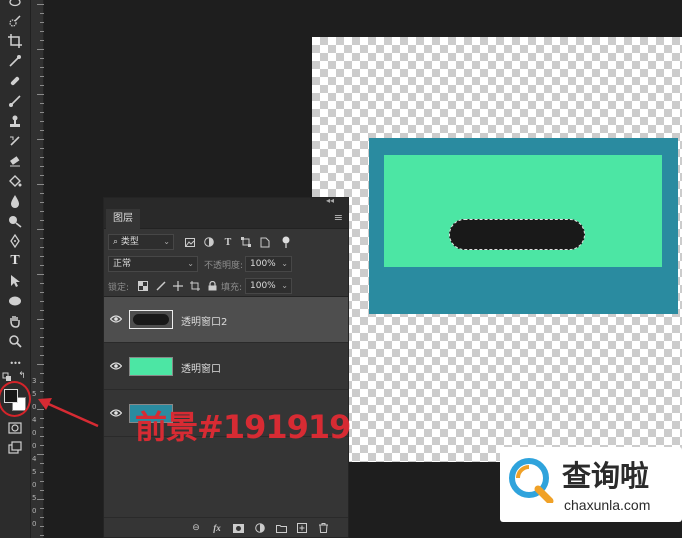 This screenshot has width=682, height=538. Describe the element at coordinates (15, 448) in the screenshot. I see `screen-mode-icon` at that location.